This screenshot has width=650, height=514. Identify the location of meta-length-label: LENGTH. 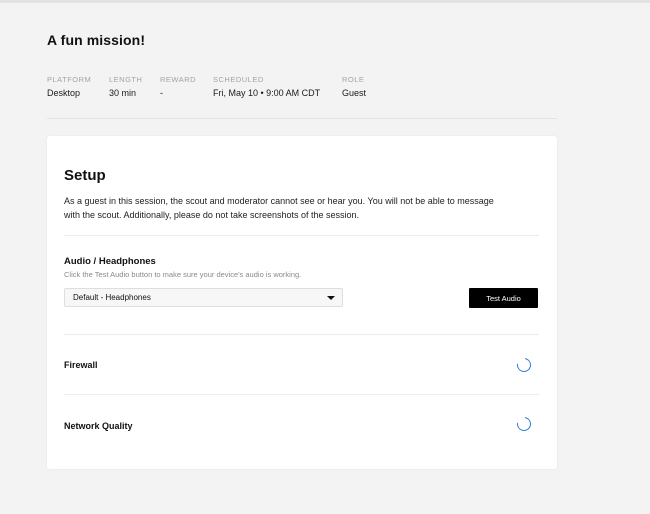
(126, 79).